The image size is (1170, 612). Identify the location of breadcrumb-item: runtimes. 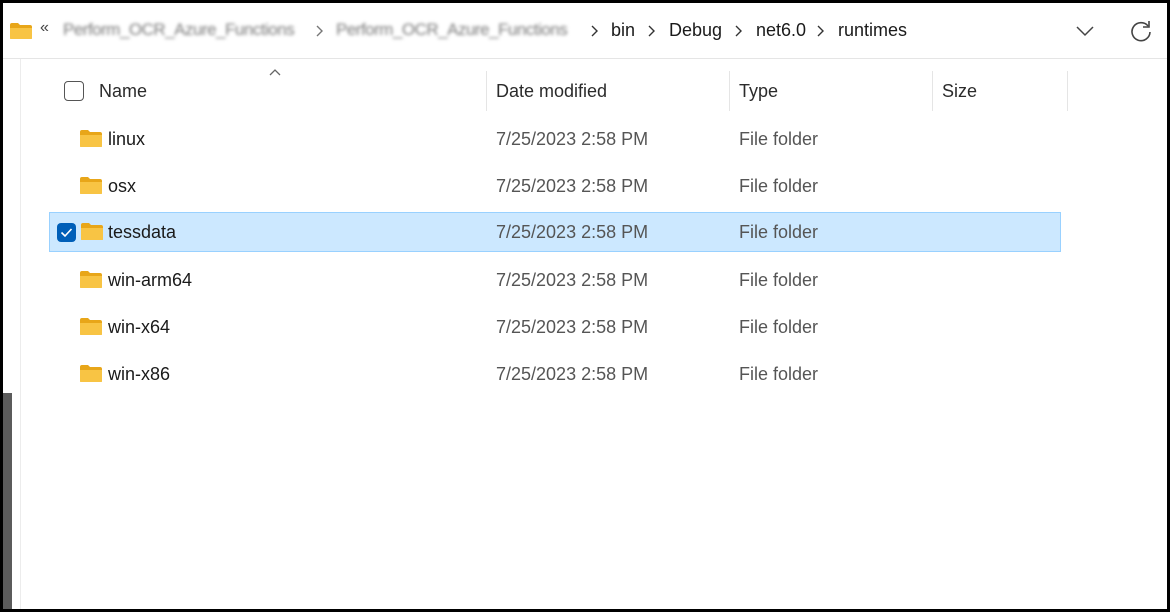
(872, 30).